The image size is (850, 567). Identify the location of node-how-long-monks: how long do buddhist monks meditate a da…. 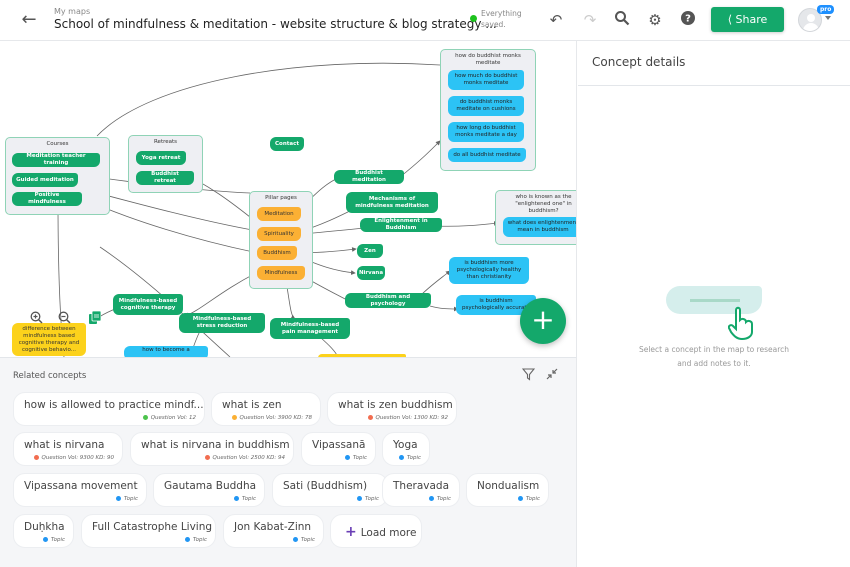
(486, 132).